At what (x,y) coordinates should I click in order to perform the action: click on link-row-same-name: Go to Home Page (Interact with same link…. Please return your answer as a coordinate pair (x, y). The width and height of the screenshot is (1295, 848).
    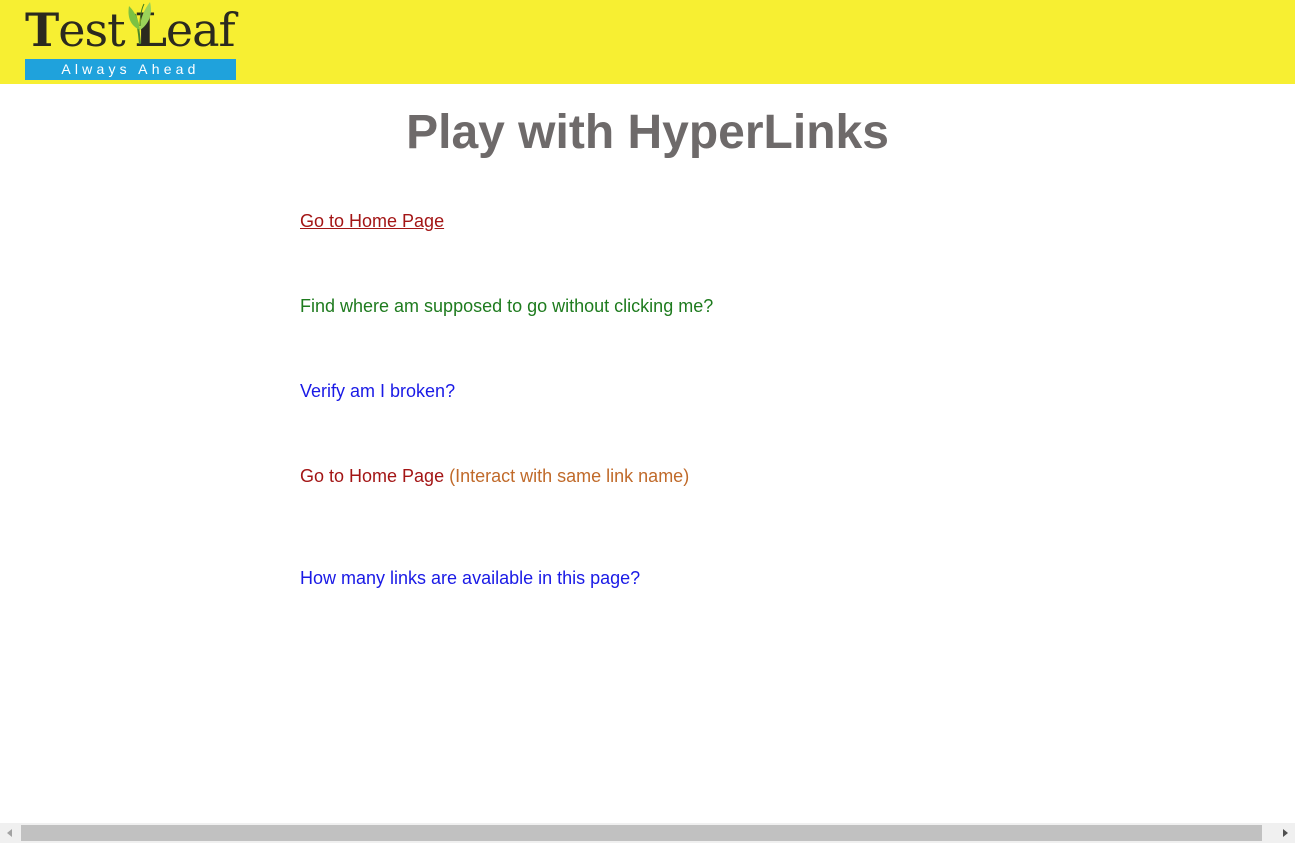
    Looking at the image, I should click on (494, 476).